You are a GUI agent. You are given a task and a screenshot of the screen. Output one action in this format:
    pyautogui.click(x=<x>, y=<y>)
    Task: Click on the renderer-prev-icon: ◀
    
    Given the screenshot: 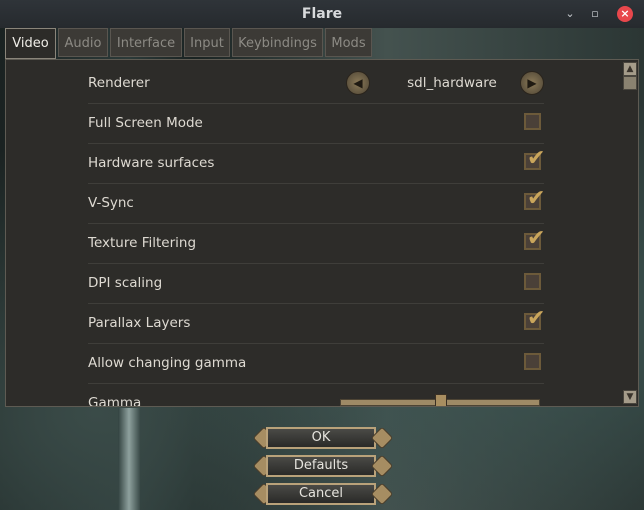 What is the action you would take?
    pyautogui.click(x=358, y=83)
    